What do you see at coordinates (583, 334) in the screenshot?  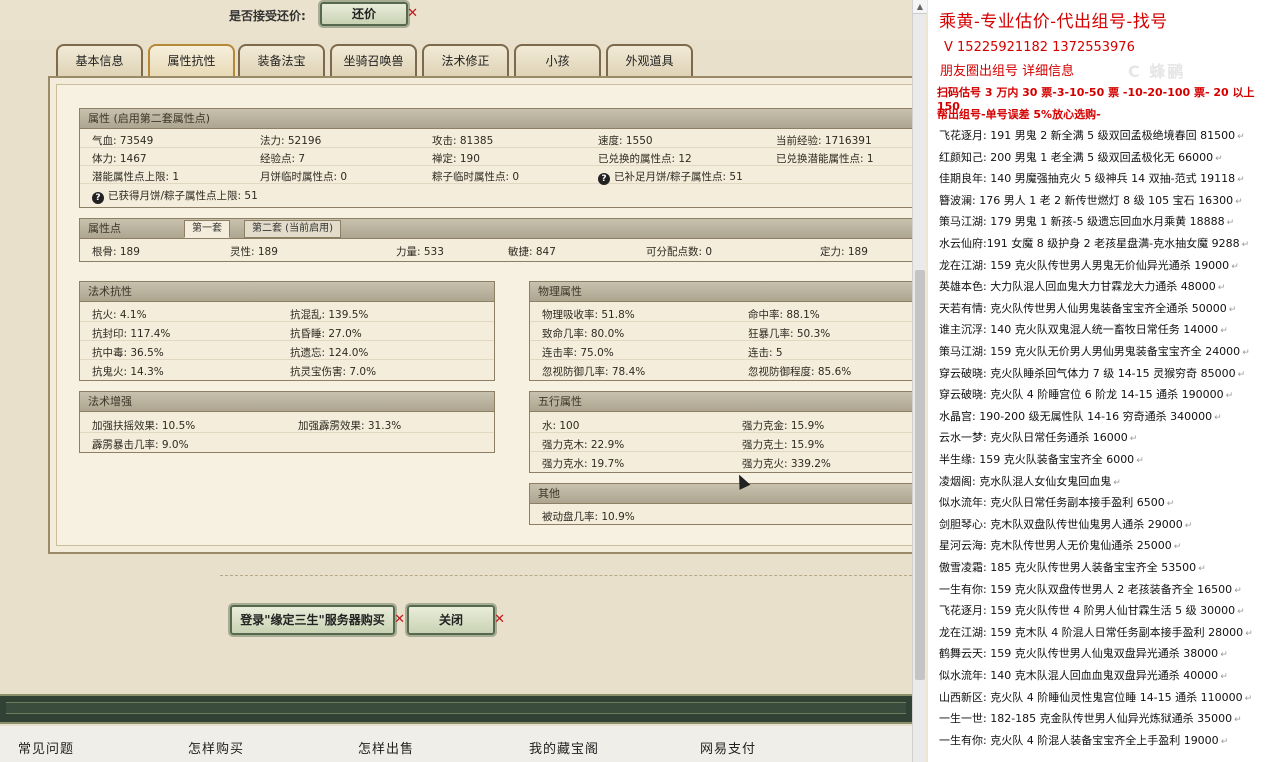 I see `phys-crit: 致命几率: 80.0%` at bounding box center [583, 334].